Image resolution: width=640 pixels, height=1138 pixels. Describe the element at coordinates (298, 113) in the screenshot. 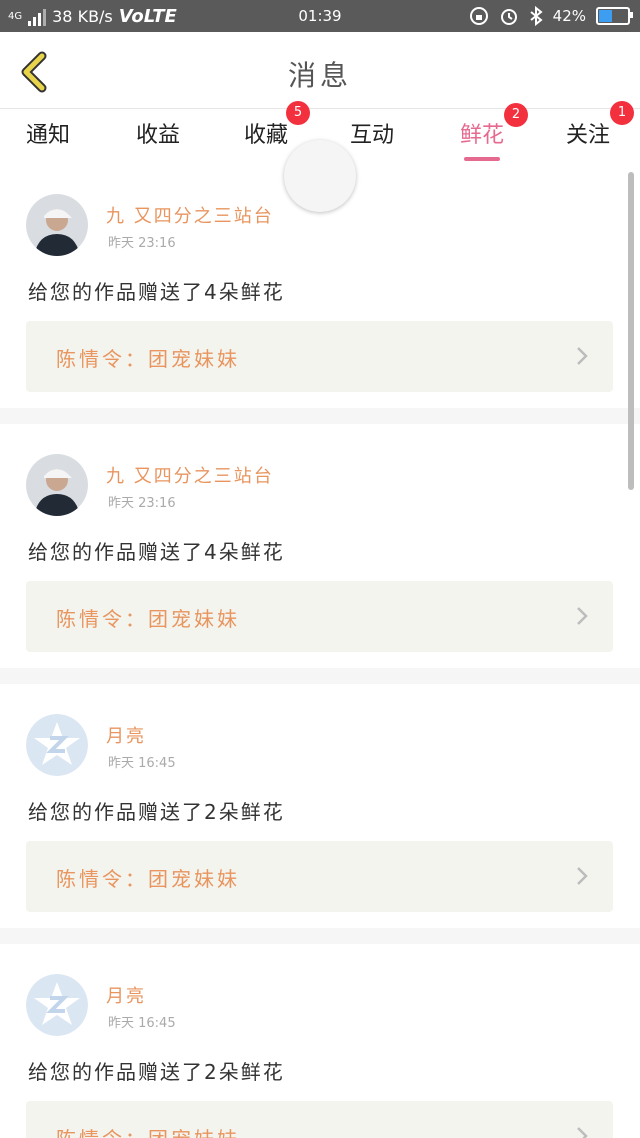

I see `favorites-badge: 5` at that location.